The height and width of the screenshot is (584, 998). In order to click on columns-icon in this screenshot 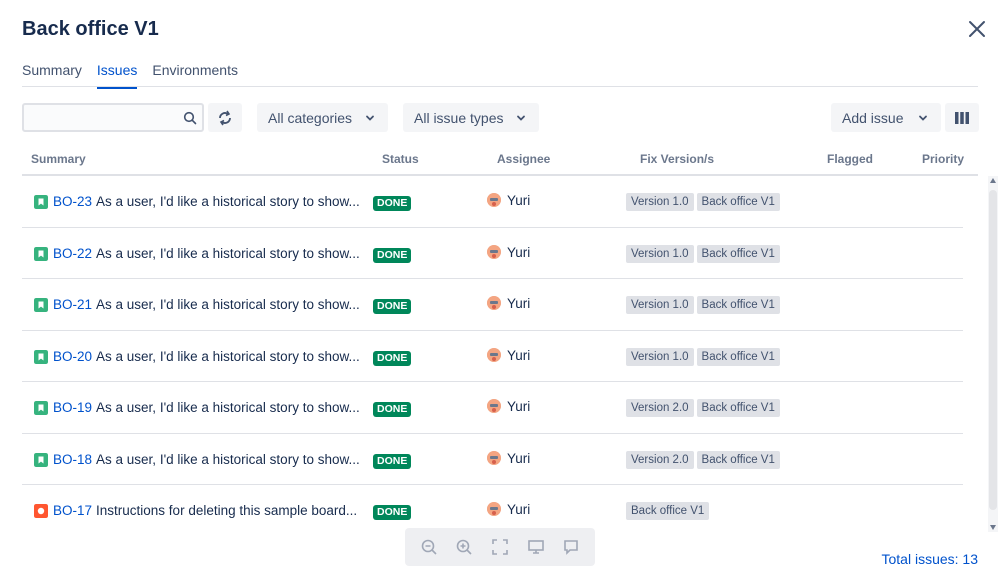, I will do `click(962, 117)`.